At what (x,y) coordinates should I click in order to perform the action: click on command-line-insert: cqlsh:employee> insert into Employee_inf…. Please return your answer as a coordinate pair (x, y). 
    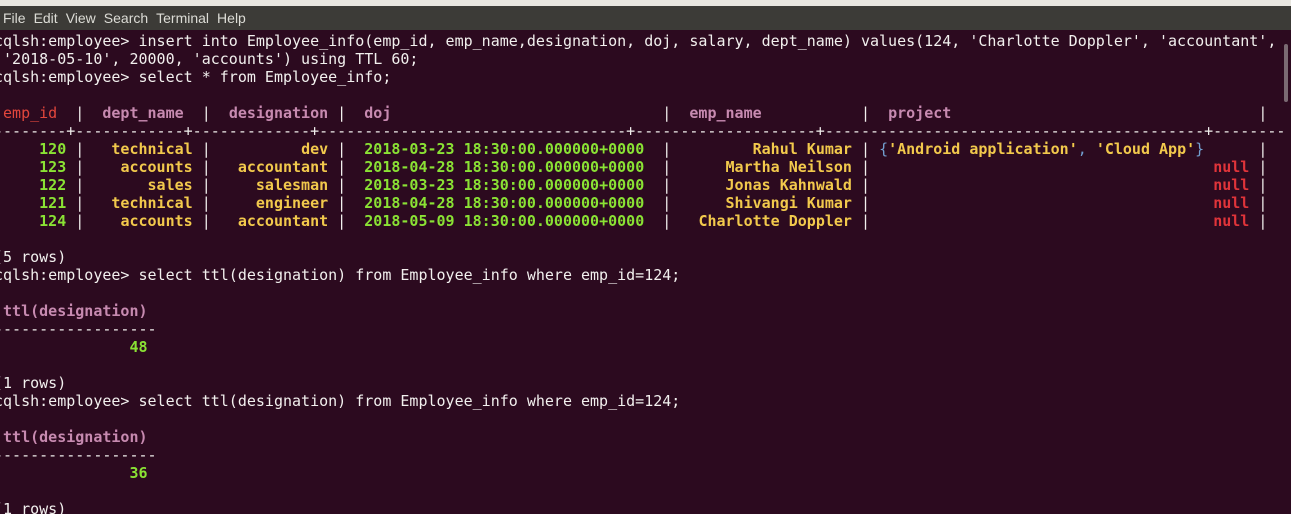
    Looking at the image, I should click on (638, 41).